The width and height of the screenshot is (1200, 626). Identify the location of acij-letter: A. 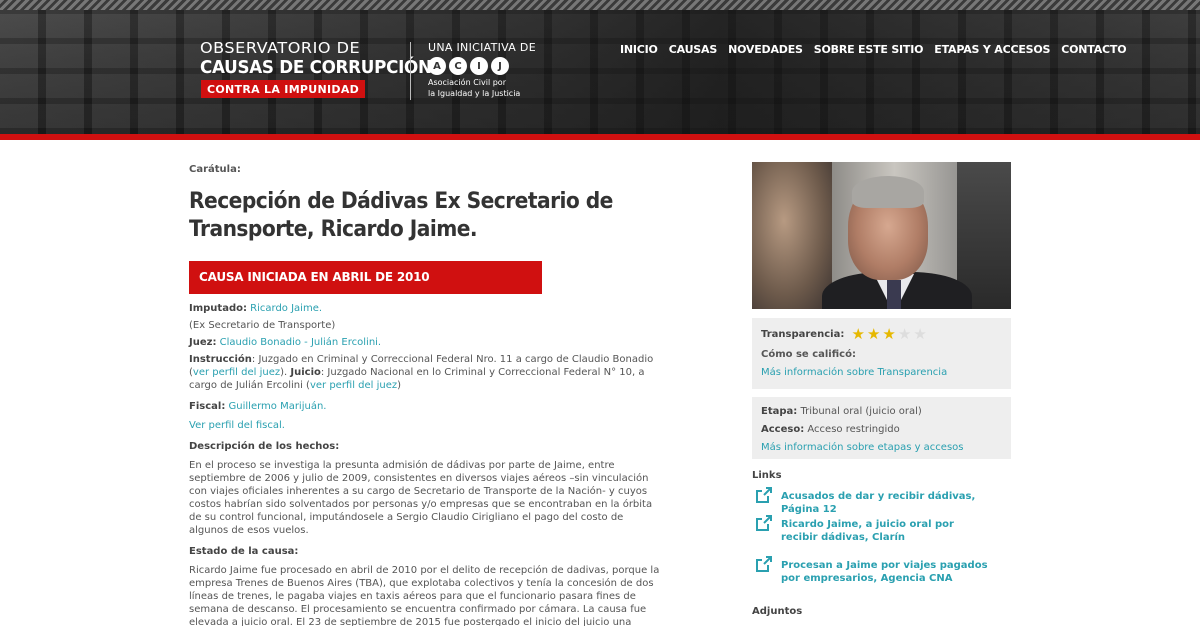
(437, 66).